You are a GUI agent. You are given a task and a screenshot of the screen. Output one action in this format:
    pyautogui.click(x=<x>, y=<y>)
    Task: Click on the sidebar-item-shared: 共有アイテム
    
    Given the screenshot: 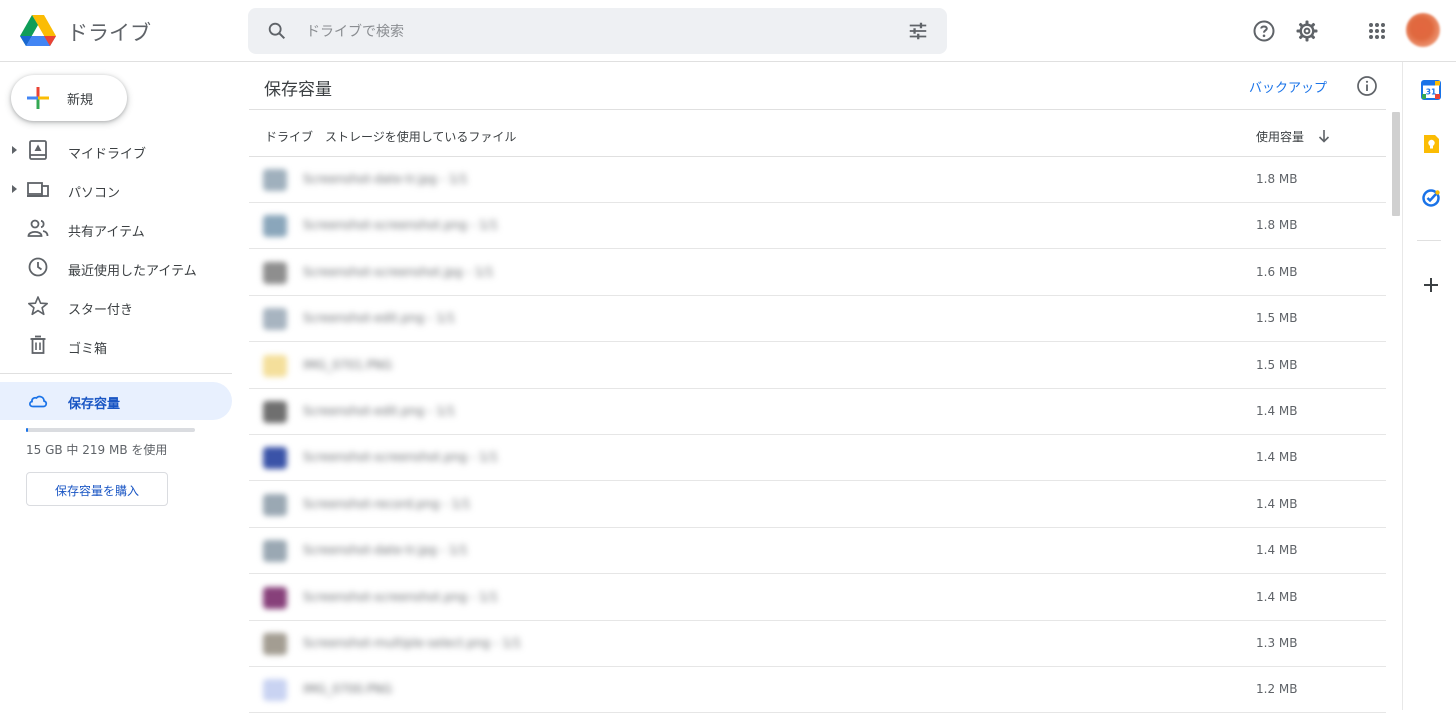 What is the action you would take?
    pyautogui.click(x=116, y=229)
    